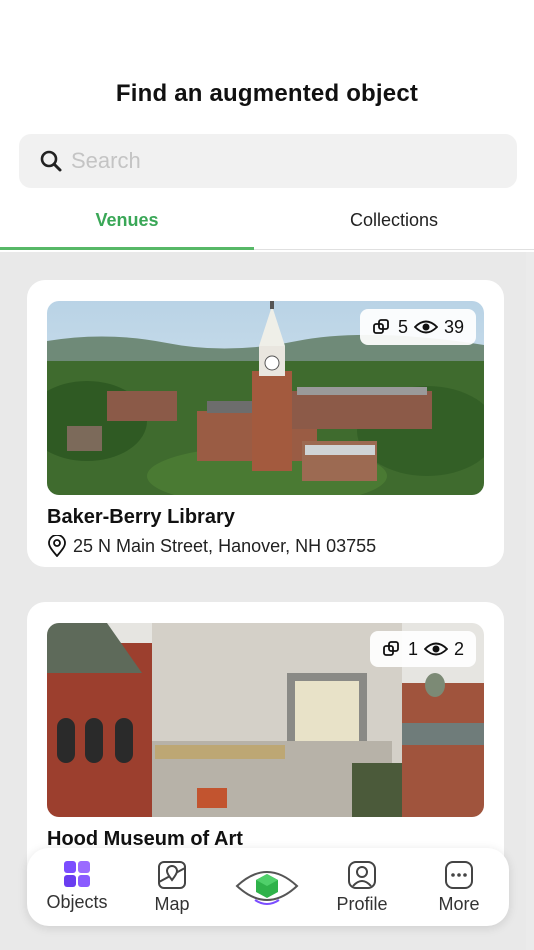  What do you see at coordinates (57, 546) in the screenshot?
I see `location-pin-icon` at bounding box center [57, 546].